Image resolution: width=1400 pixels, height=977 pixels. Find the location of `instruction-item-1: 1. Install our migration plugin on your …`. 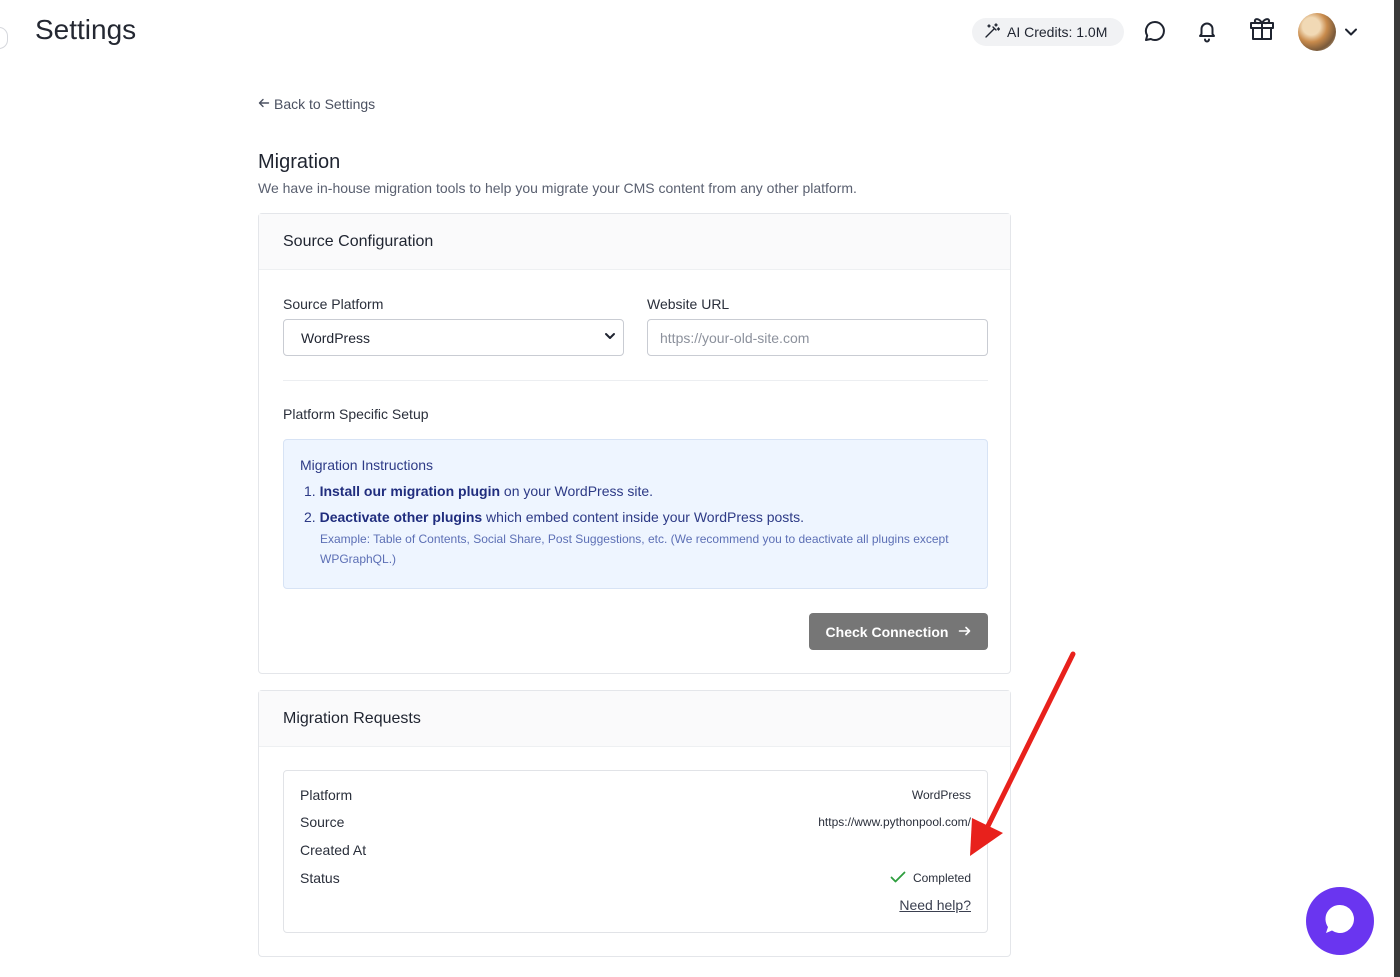

instruction-item-1: 1. Install our migration plugin on your … is located at coordinates (635, 491).